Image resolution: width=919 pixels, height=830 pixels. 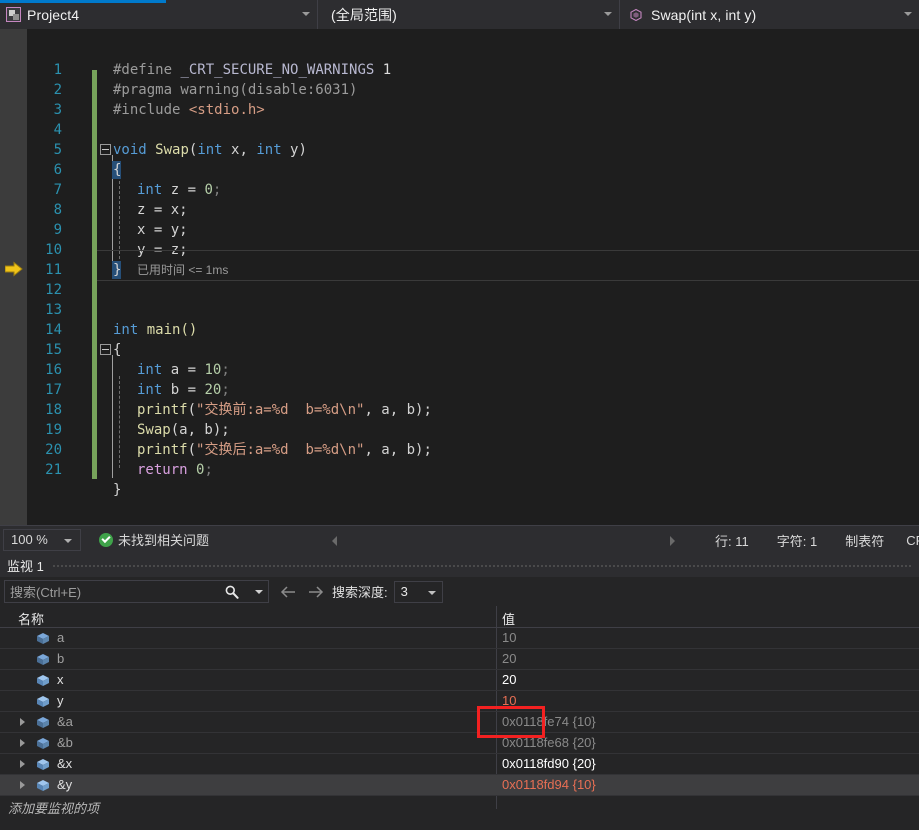 I want to click on add-watch-item-row: 添加要监视的项, so click(x=459, y=807).